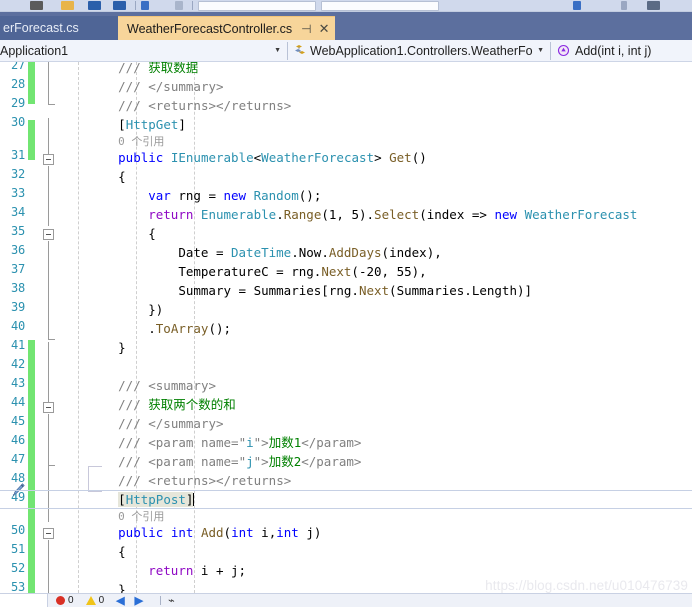 This screenshot has width=692, height=607. I want to click on tab-weatherforecastcontroller: WeatherForecastController.cs ⊣ ✕, so click(227, 28).